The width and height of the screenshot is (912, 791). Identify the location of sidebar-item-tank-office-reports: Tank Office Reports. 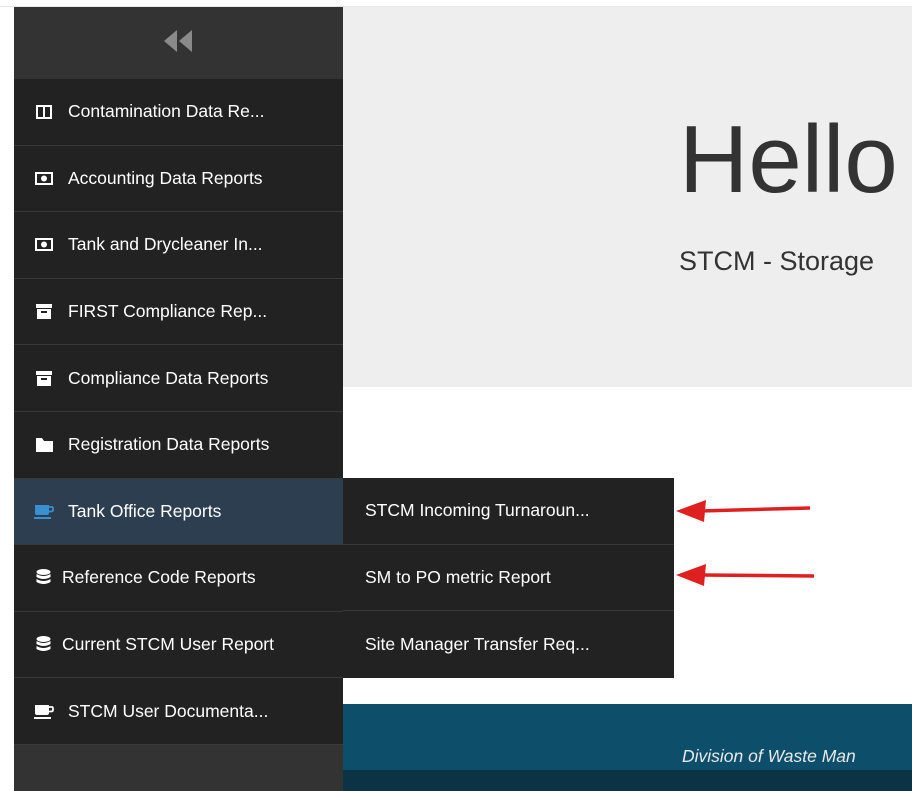
(178, 512).